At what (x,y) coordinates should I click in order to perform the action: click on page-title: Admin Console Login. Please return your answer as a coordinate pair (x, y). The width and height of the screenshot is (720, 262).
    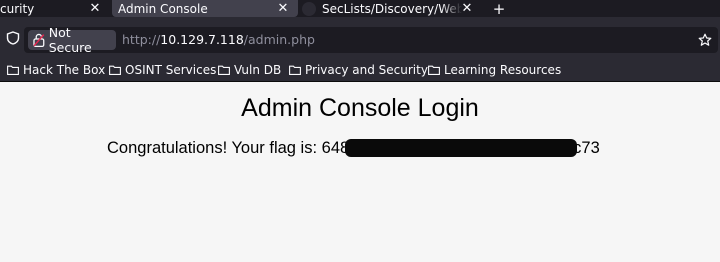
    Looking at the image, I should click on (360, 108).